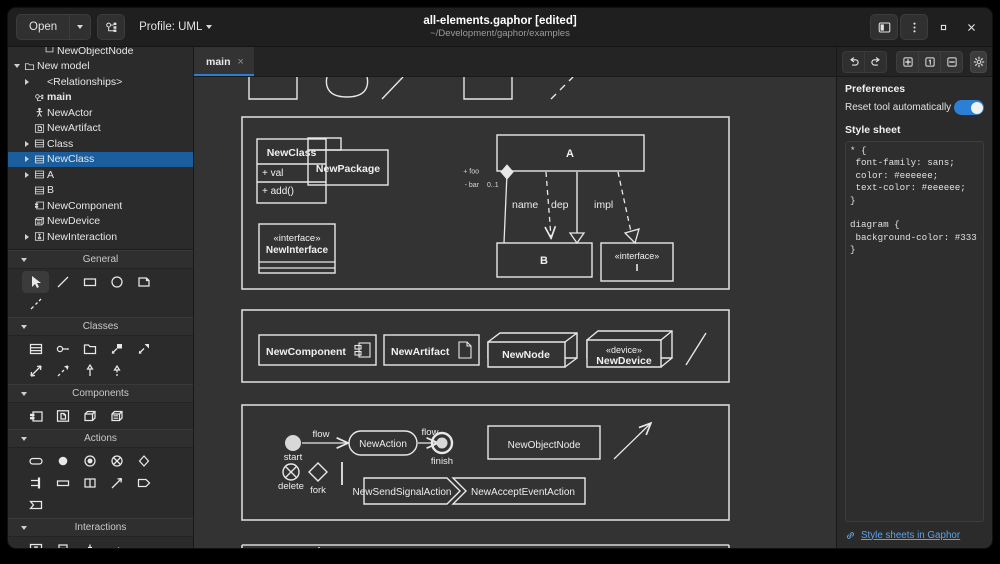 This screenshot has height=564, width=1000. I want to click on execution-specification-tool, so click(89, 543).